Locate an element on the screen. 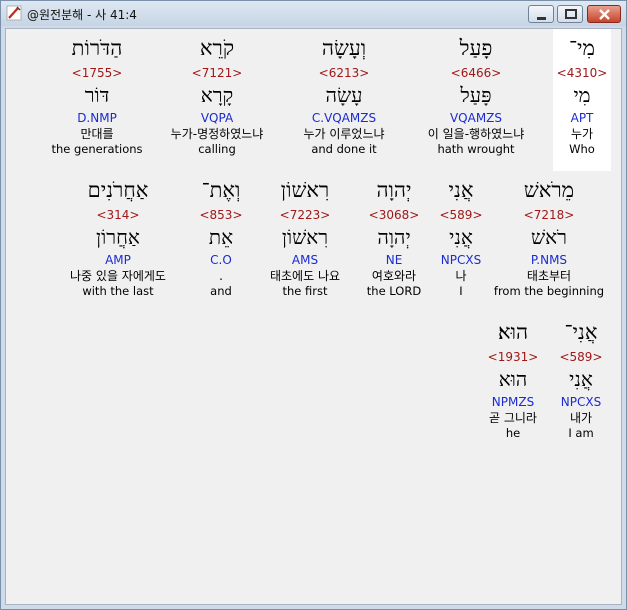 The height and width of the screenshot is (610, 627). english-gloss: calling is located at coordinates (217, 149).